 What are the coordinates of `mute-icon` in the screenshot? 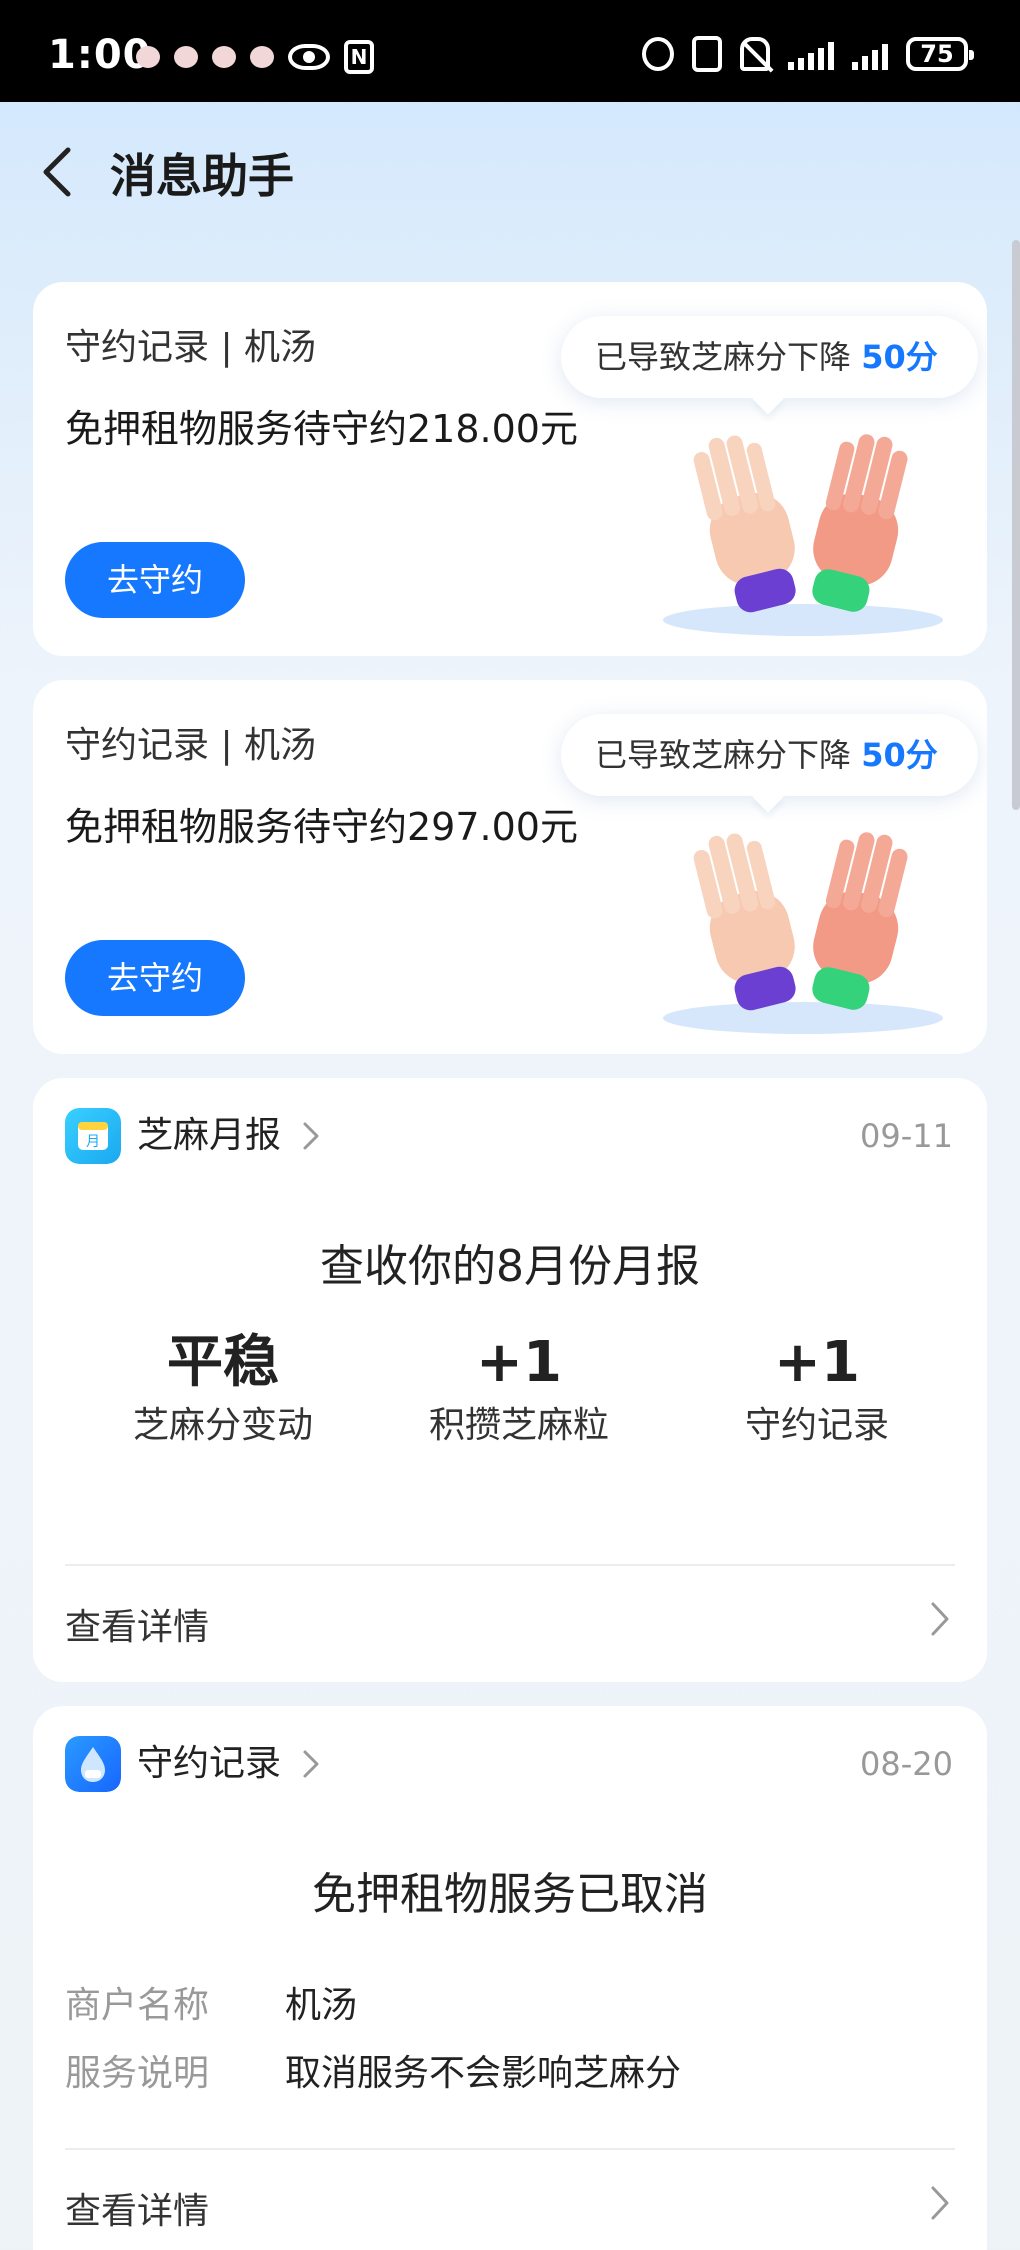 It's located at (755, 54).